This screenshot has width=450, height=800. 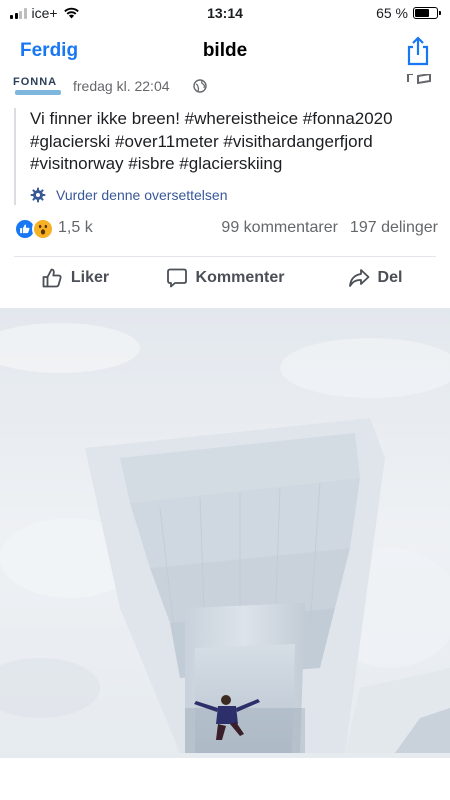 I want to click on comment-label: Kommenter, so click(x=240, y=277).